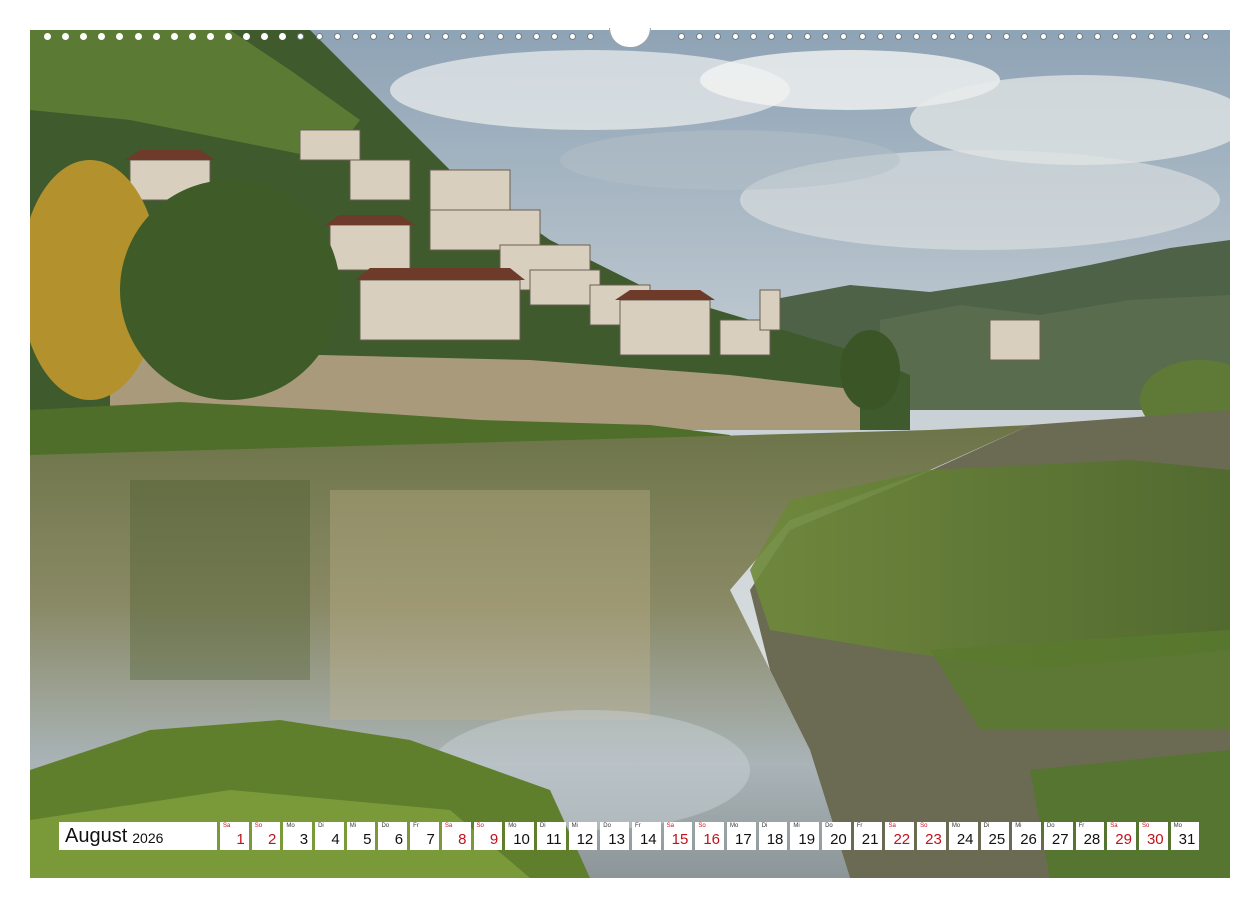 The width and height of the screenshot is (1260, 908). I want to click on day-cell: So 23, so click(931, 836).